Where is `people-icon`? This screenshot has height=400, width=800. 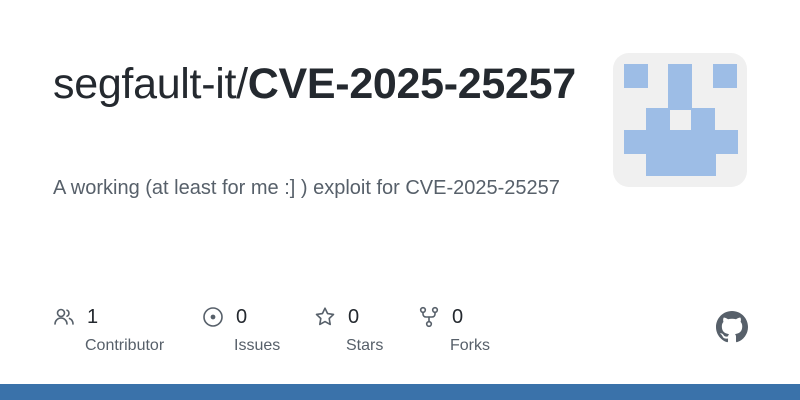 people-icon is located at coordinates (64, 317).